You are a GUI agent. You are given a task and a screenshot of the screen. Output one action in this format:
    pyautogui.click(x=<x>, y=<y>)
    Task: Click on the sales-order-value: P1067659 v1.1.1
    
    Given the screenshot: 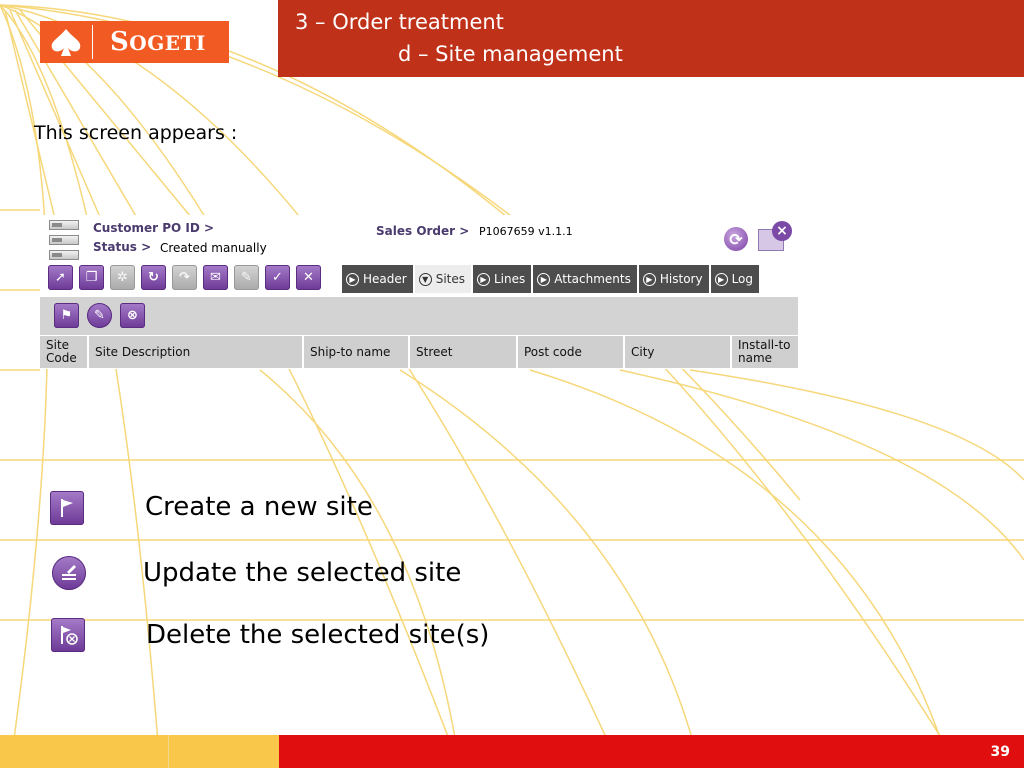 What is the action you would take?
    pyautogui.click(x=526, y=231)
    